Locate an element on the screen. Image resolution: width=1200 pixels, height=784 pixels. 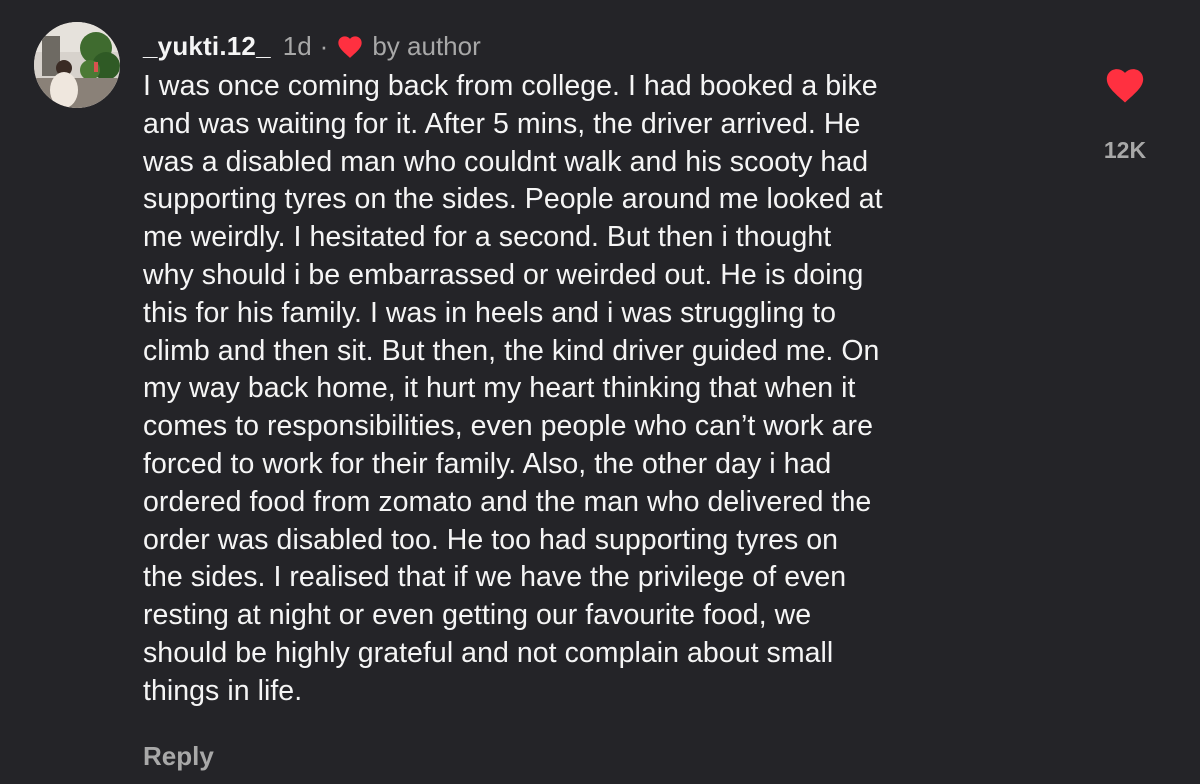
comment-line: things in life. is located at coordinates (223, 690).